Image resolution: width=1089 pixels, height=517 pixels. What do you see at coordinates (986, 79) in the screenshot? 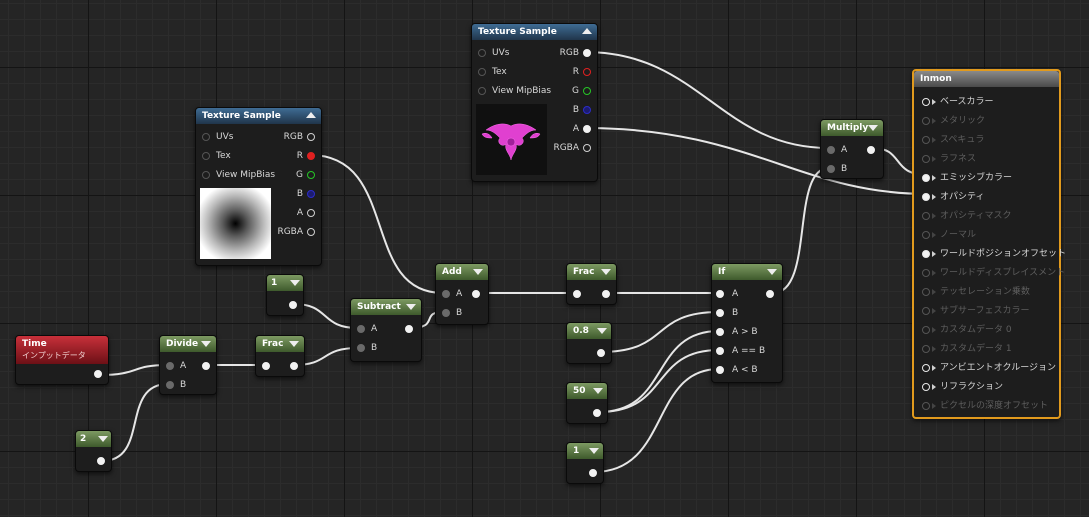
I see `node-header: Inmon` at bounding box center [986, 79].